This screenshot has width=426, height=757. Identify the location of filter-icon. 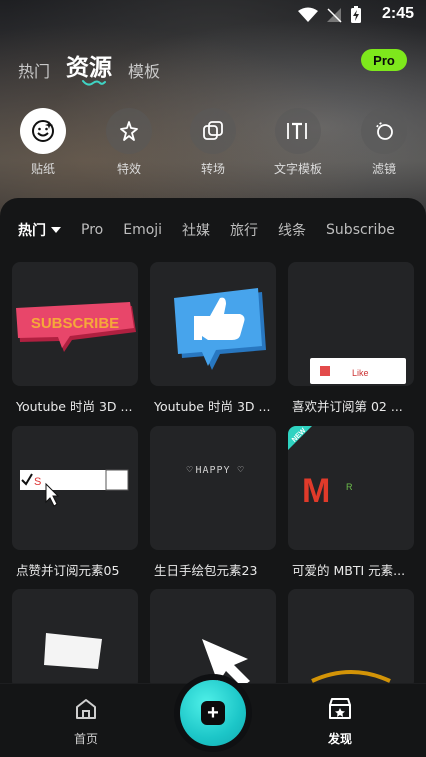
(384, 131).